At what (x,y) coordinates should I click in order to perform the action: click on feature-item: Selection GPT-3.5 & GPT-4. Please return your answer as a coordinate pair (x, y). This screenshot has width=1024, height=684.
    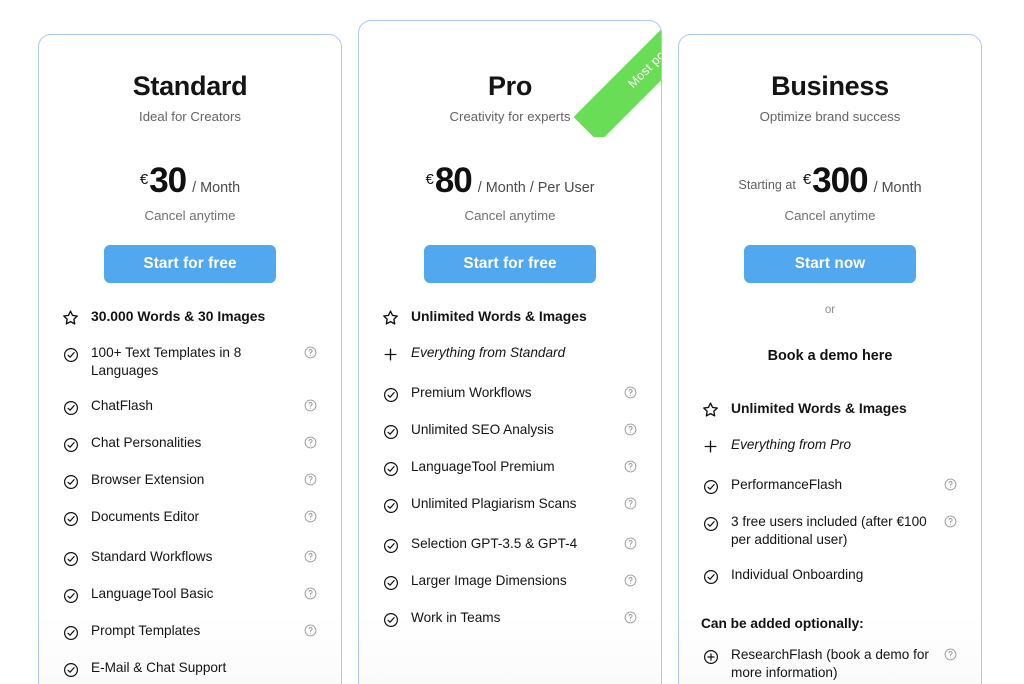
    Looking at the image, I should click on (510, 545).